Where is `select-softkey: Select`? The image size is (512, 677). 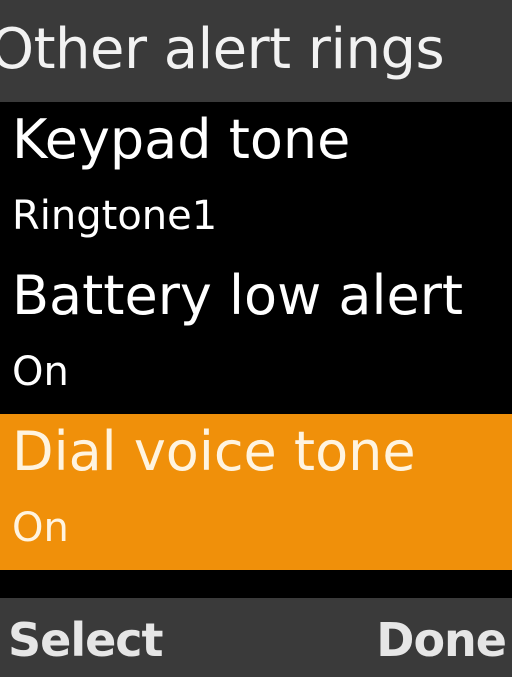
select-softkey: Select is located at coordinates (86, 640).